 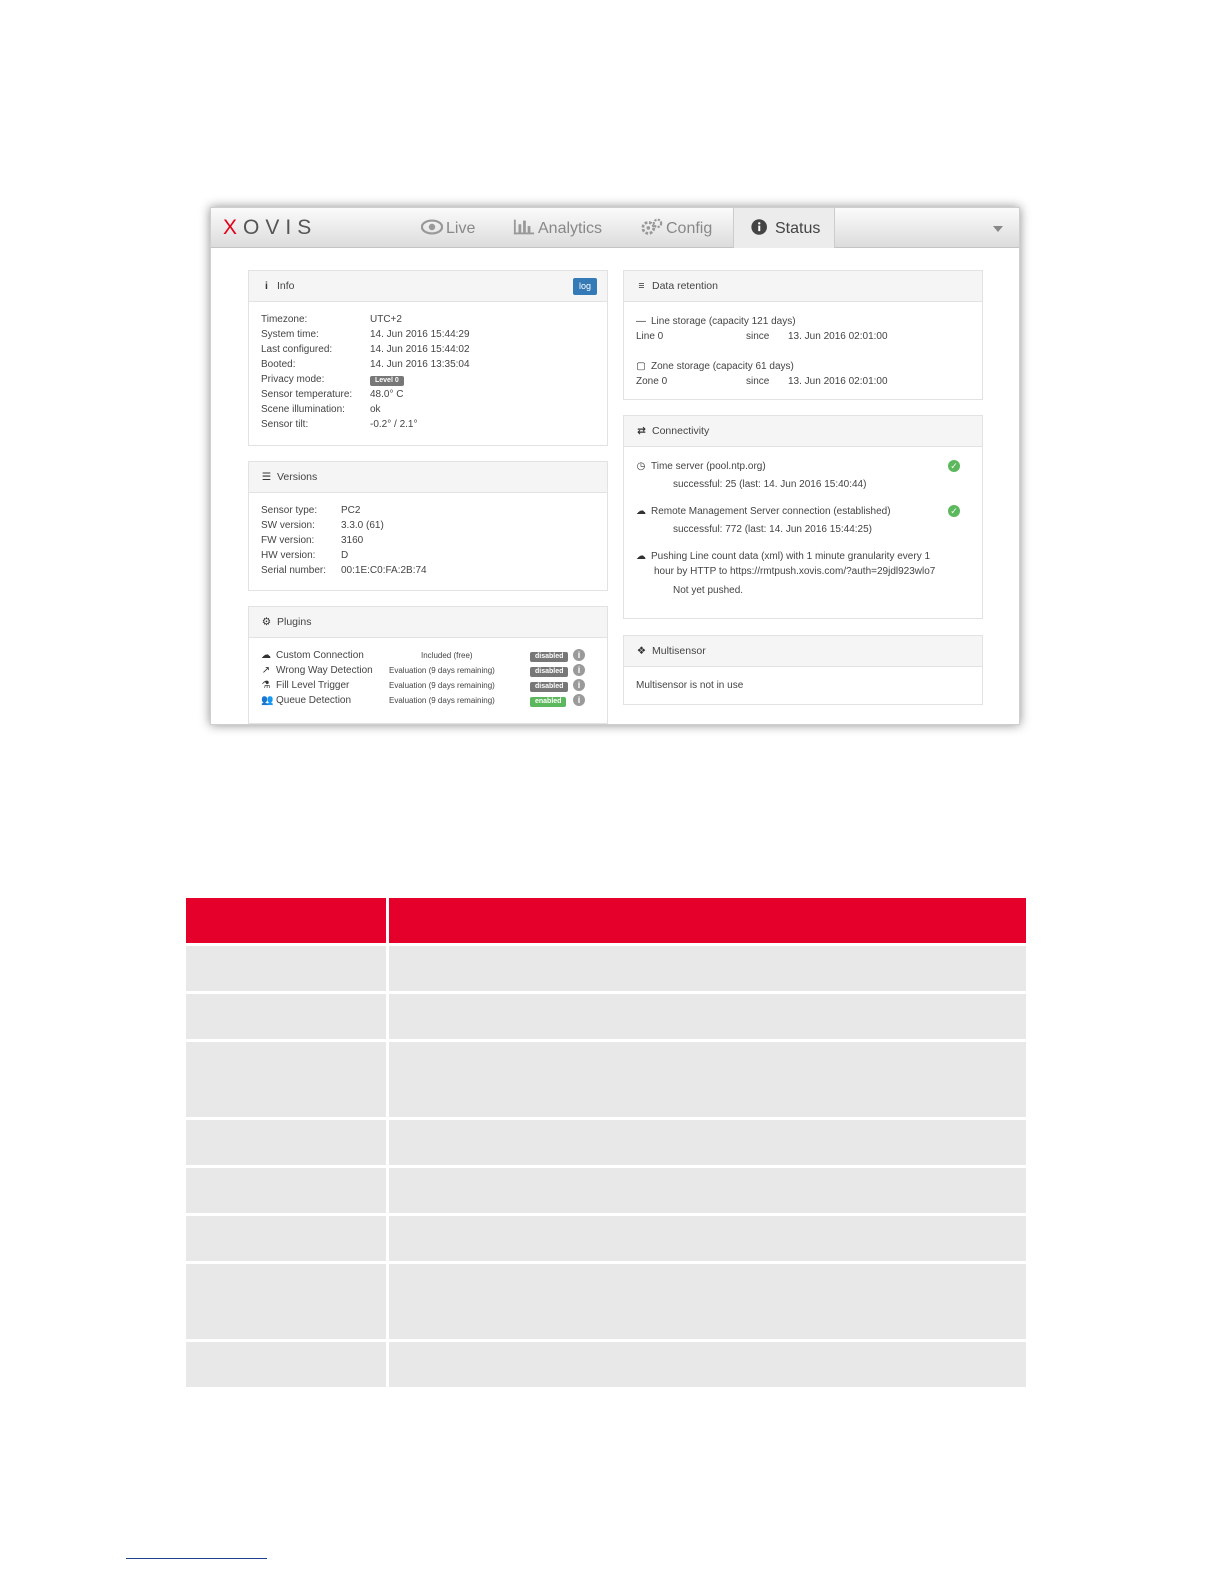 I want to click on connectivity-title: Connectivity, so click(x=681, y=431).